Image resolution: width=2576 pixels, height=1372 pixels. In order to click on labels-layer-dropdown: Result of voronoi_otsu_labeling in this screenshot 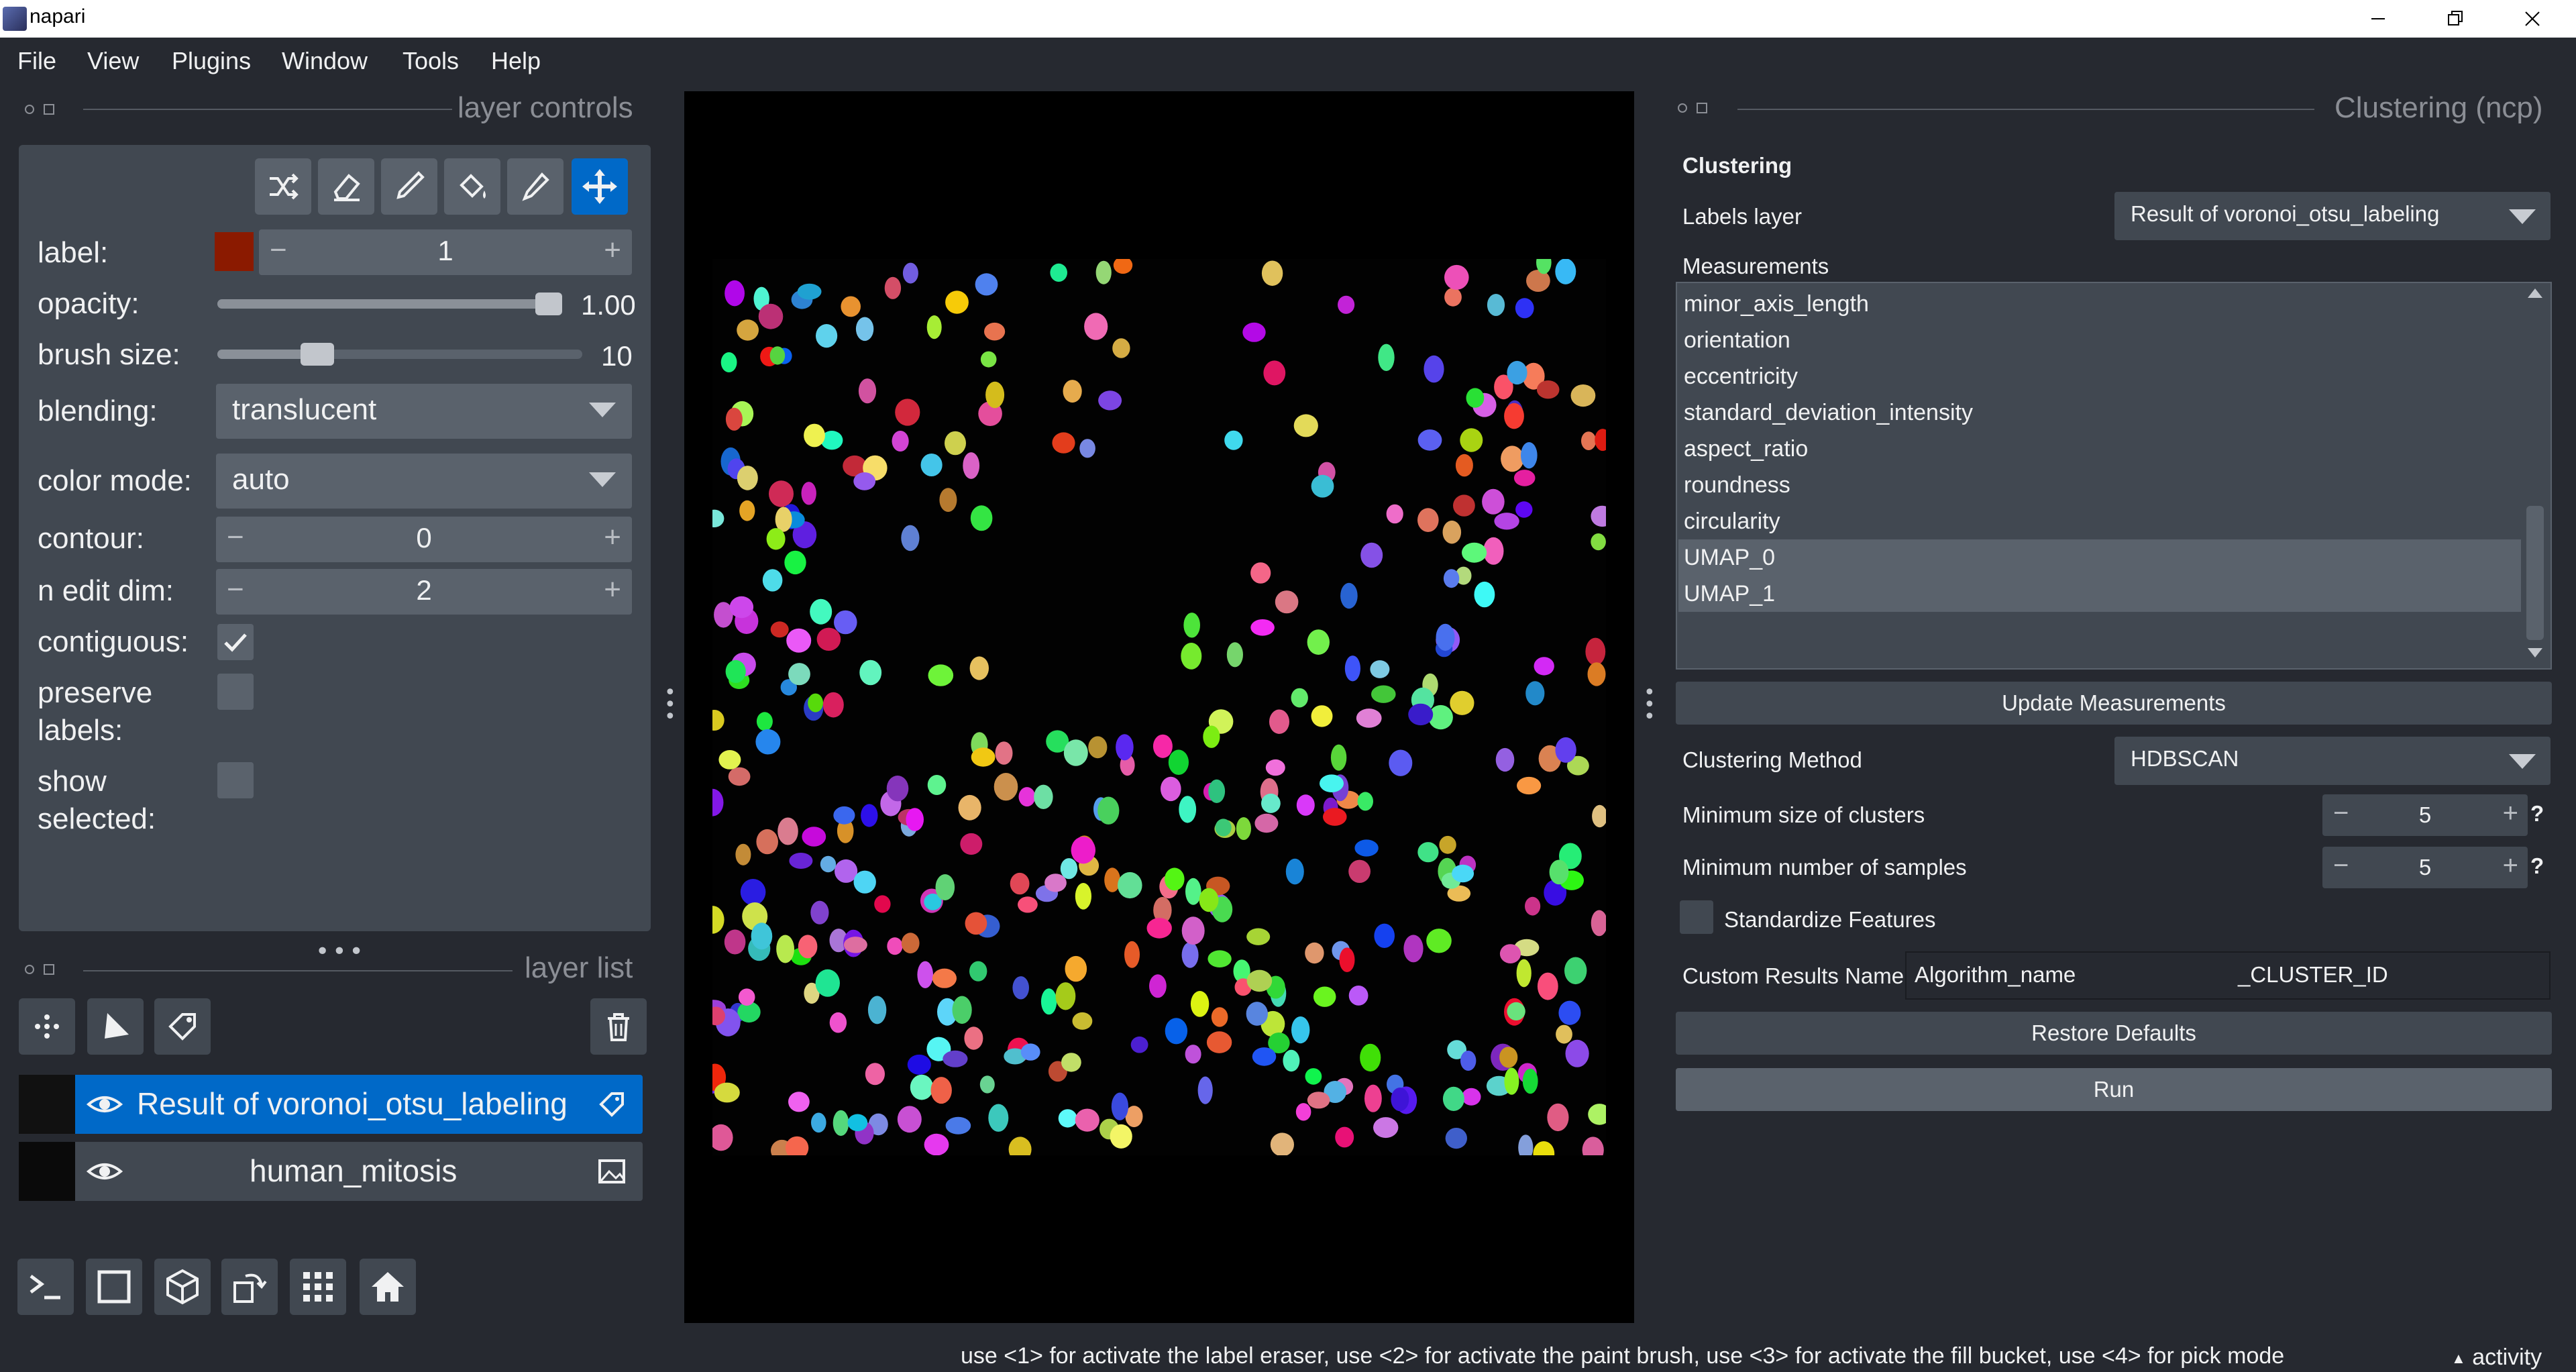, I will do `click(2332, 216)`.